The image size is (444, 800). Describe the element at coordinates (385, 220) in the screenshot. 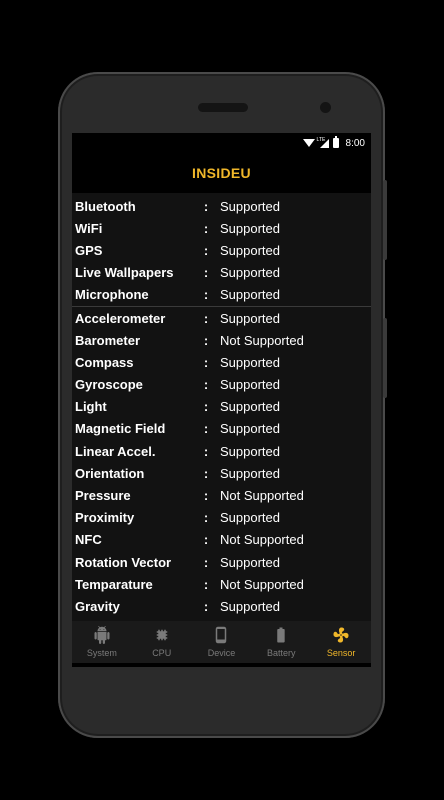

I see `volume-button` at that location.